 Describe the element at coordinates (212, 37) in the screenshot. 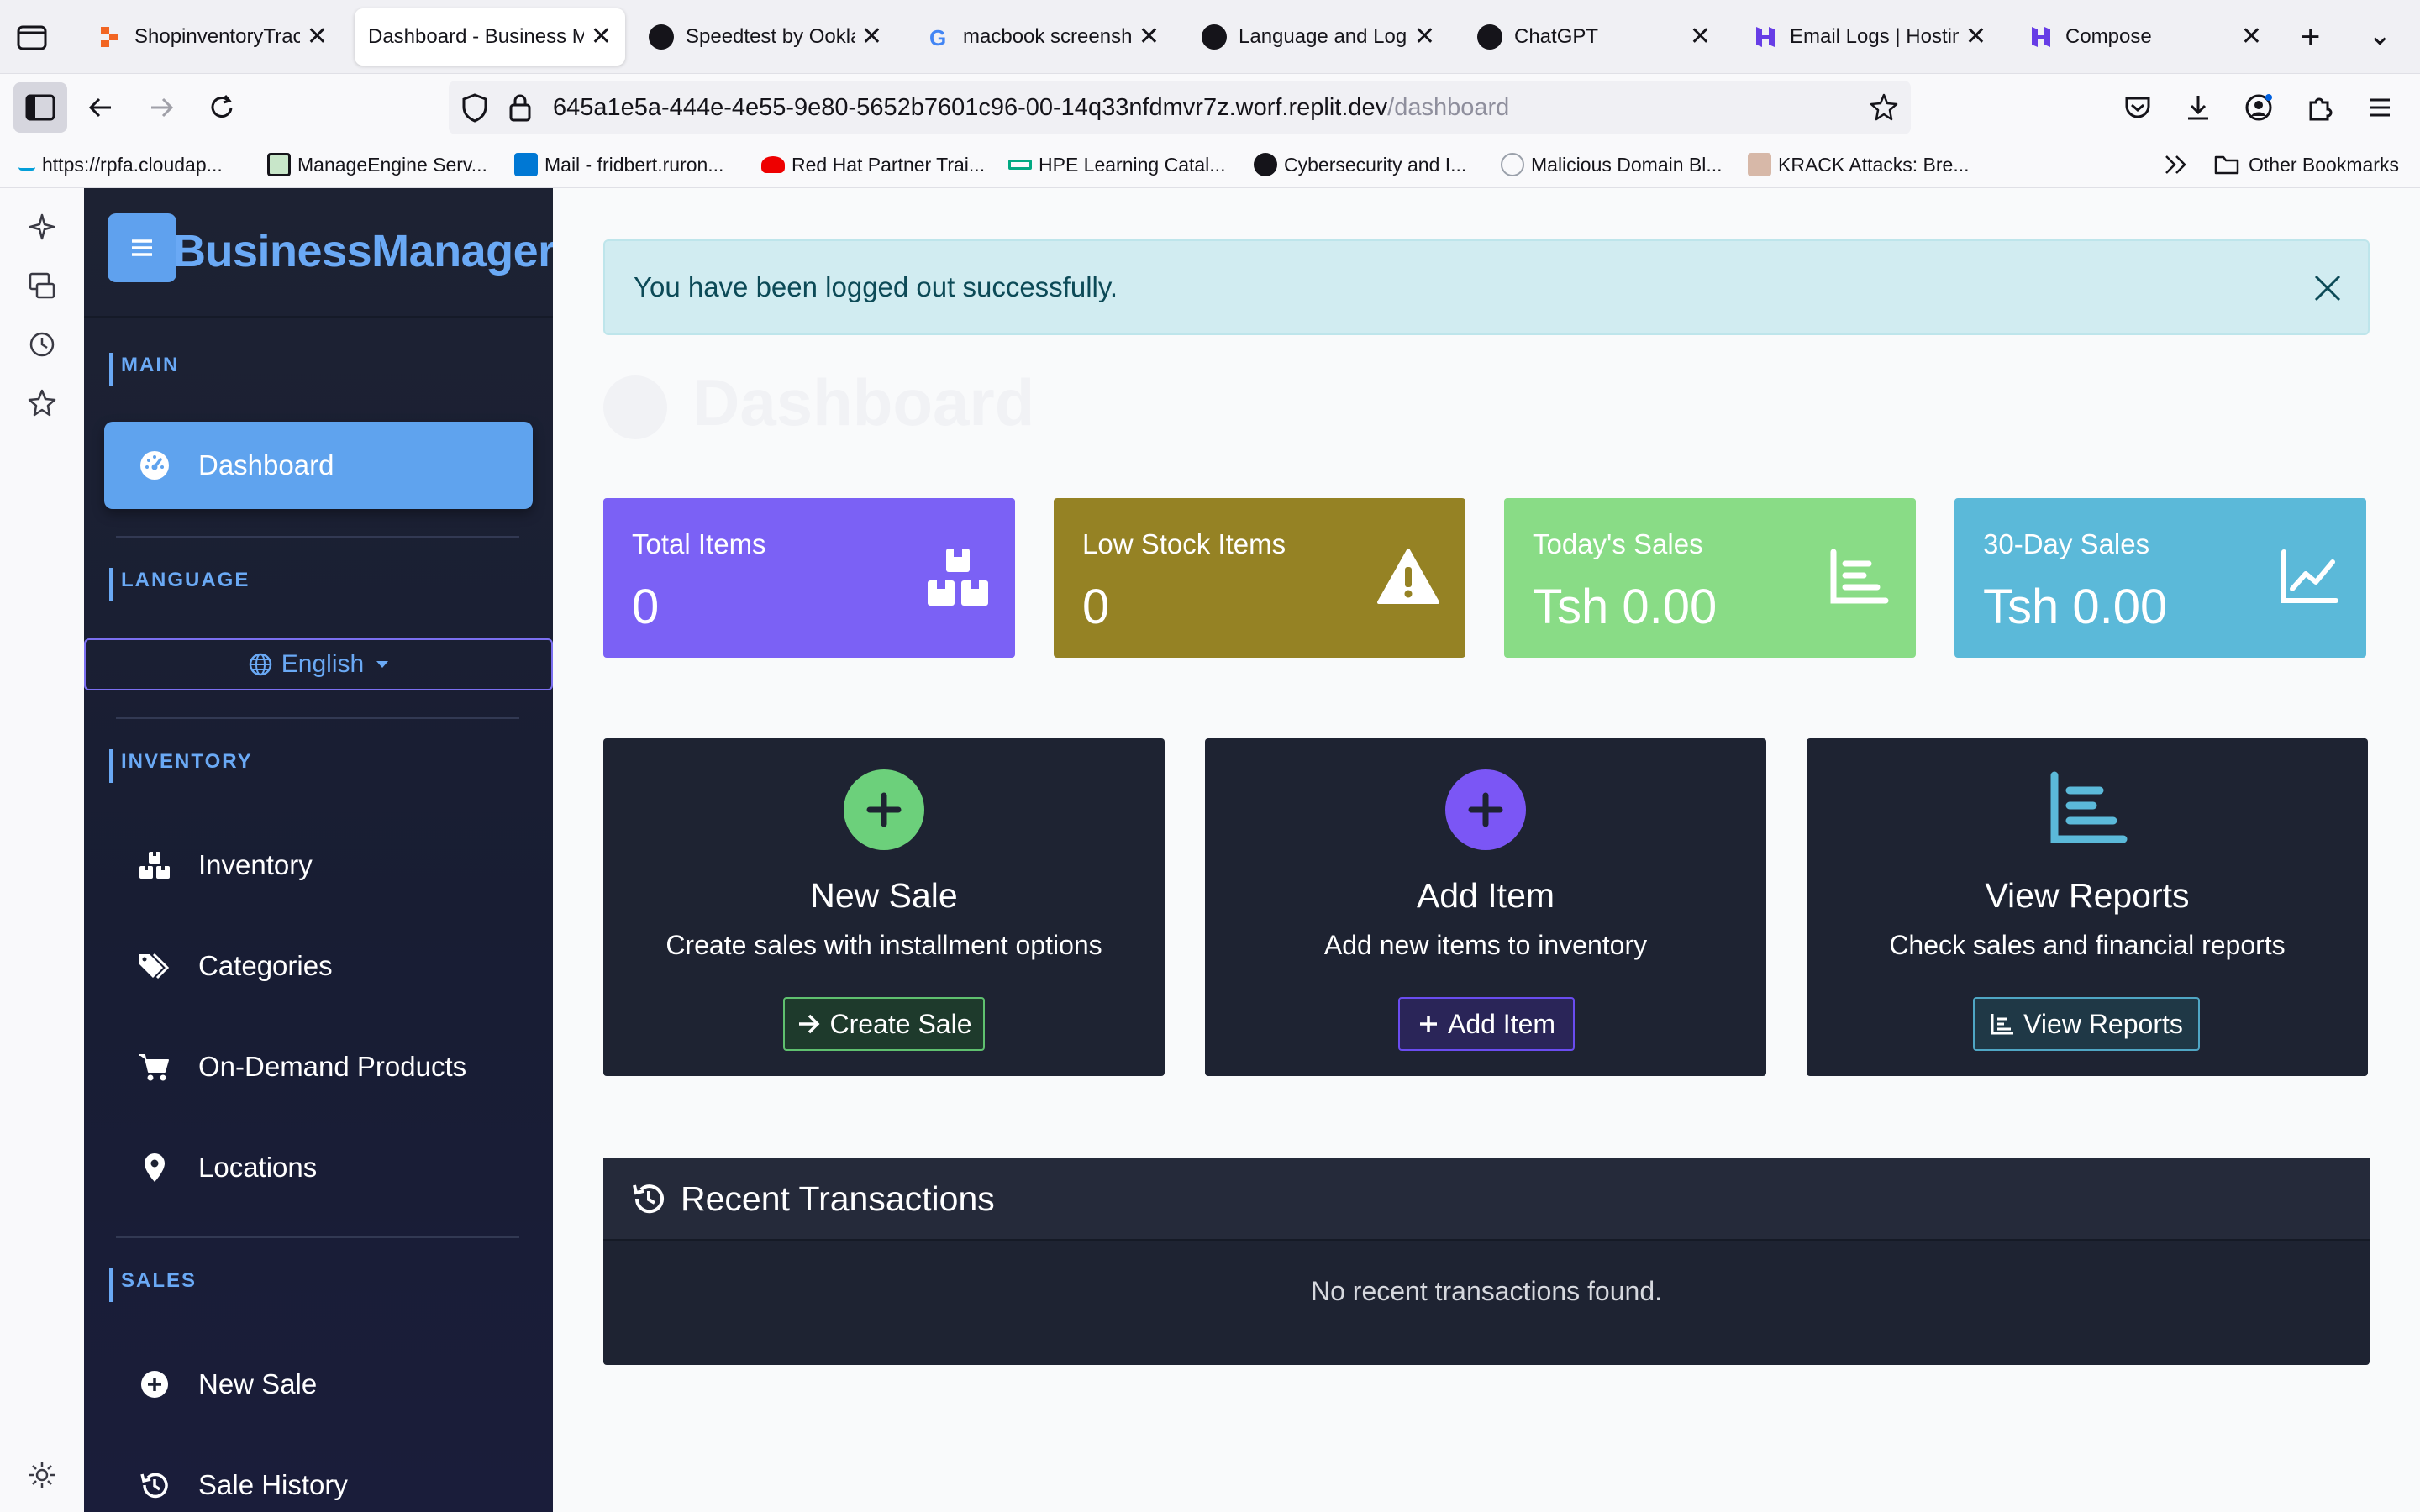

I see `tab-shopinventory: ShopinventoryTracke ✕` at that location.